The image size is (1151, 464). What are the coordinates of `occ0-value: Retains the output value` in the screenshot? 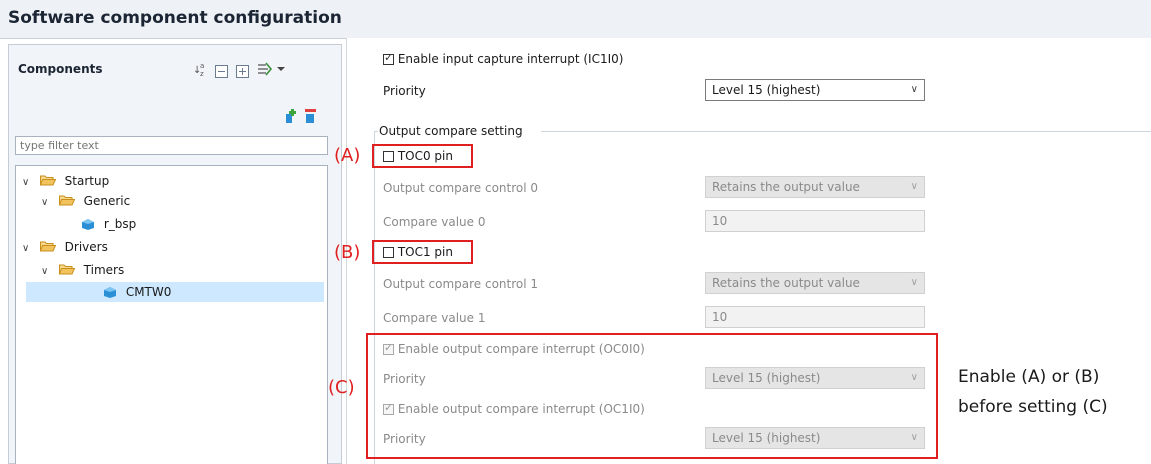 It's located at (786, 187).